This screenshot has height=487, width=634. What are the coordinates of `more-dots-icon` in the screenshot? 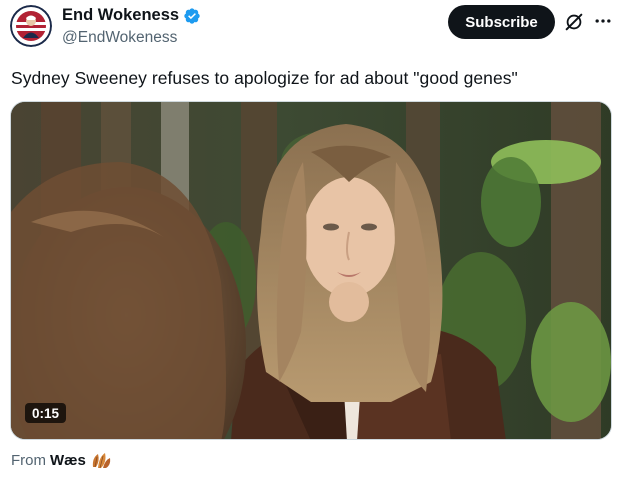 It's located at (603, 21).